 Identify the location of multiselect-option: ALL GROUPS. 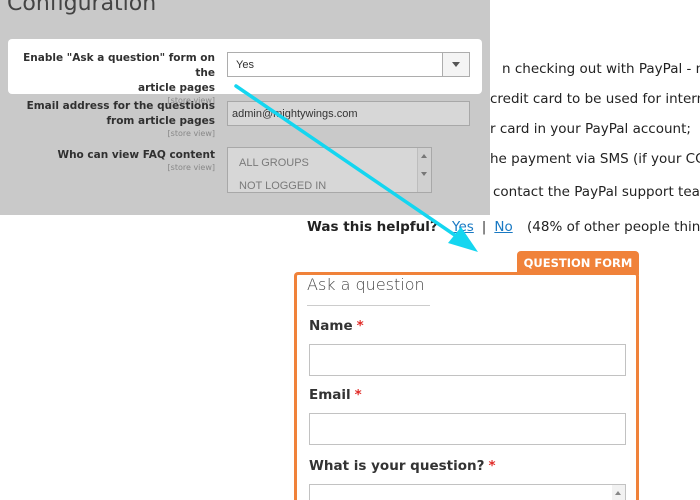
(274, 163).